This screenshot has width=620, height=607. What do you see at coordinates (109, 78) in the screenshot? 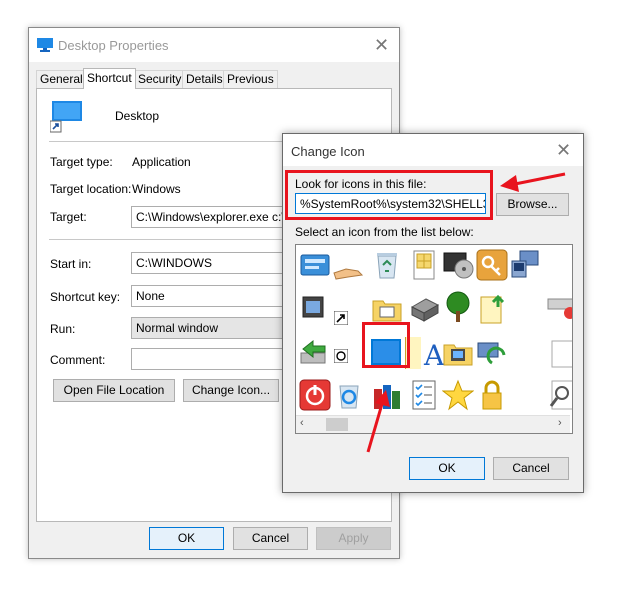
I see `tab-shortcut: Shortcut` at bounding box center [109, 78].